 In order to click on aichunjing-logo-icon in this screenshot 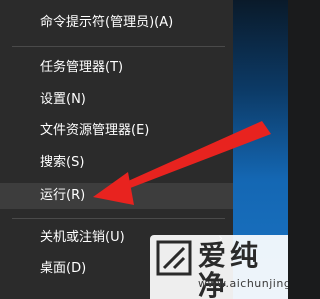, I will do `click(174, 258)`.